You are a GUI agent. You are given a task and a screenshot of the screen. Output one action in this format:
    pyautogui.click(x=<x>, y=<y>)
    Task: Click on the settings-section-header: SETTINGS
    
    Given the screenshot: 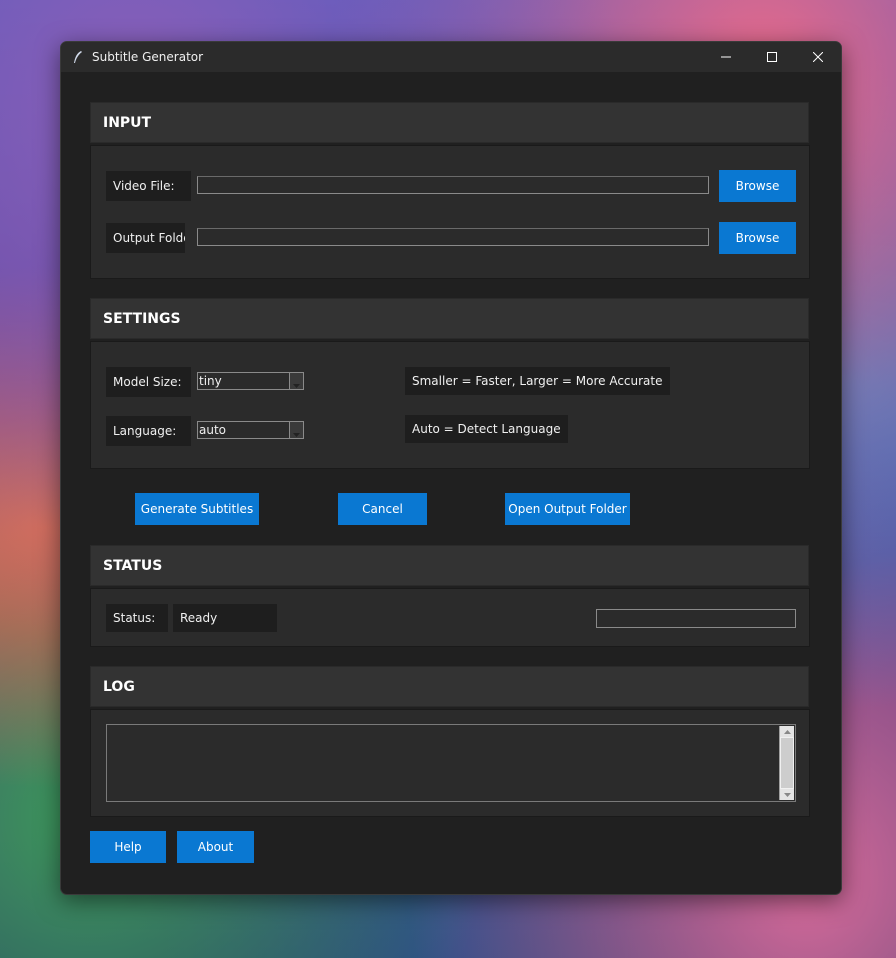 What is the action you would take?
    pyautogui.click(x=449, y=318)
    